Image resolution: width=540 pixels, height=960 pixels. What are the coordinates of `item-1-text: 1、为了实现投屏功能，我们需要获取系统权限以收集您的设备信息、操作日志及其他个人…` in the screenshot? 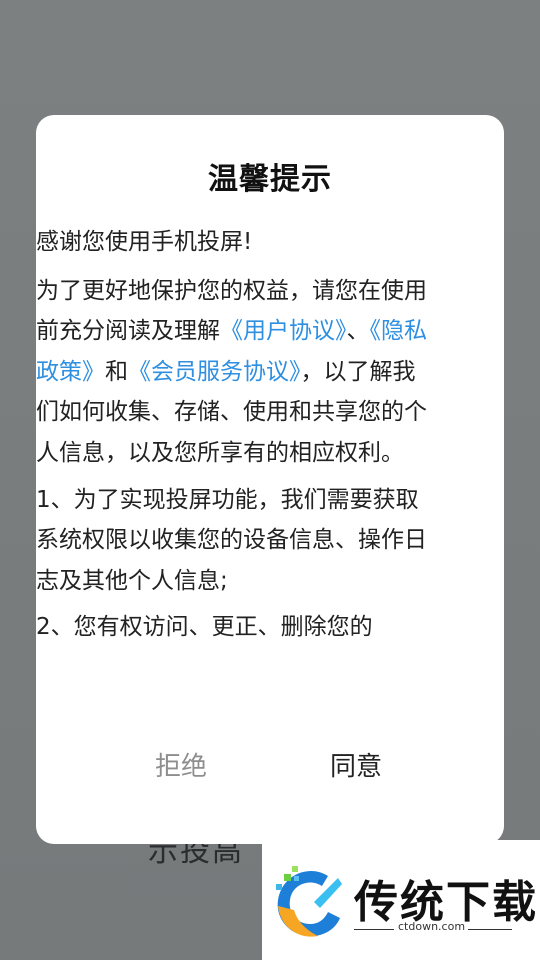 It's located at (231, 540).